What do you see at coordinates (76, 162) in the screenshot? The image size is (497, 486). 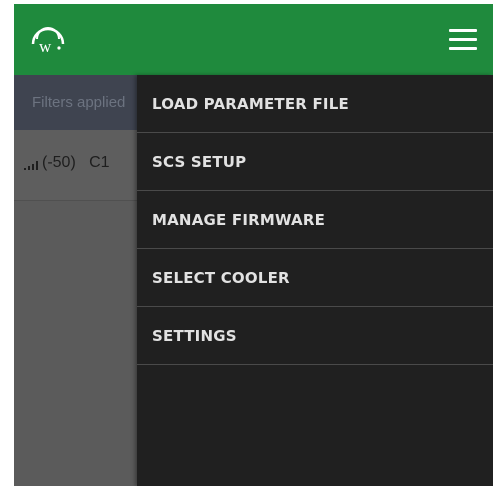 I see `device-rssi-name: (-50) C1` at bounding box center [76, 162].